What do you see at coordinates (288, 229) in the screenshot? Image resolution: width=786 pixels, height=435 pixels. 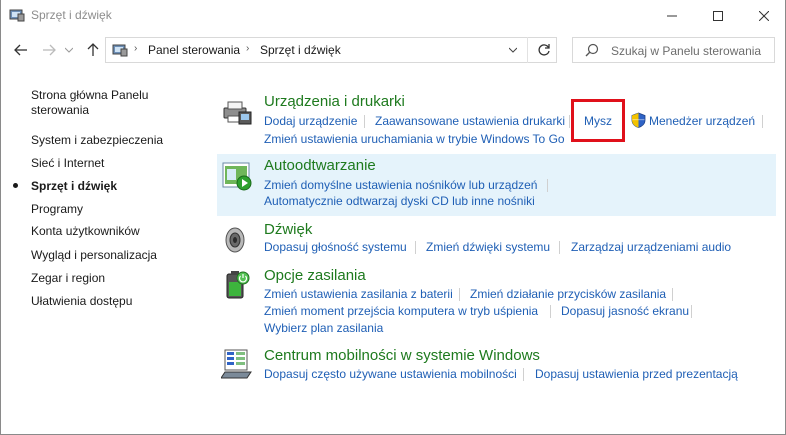 I see `category-title-sound: Dźwięk` at bounding box center [288, 229].